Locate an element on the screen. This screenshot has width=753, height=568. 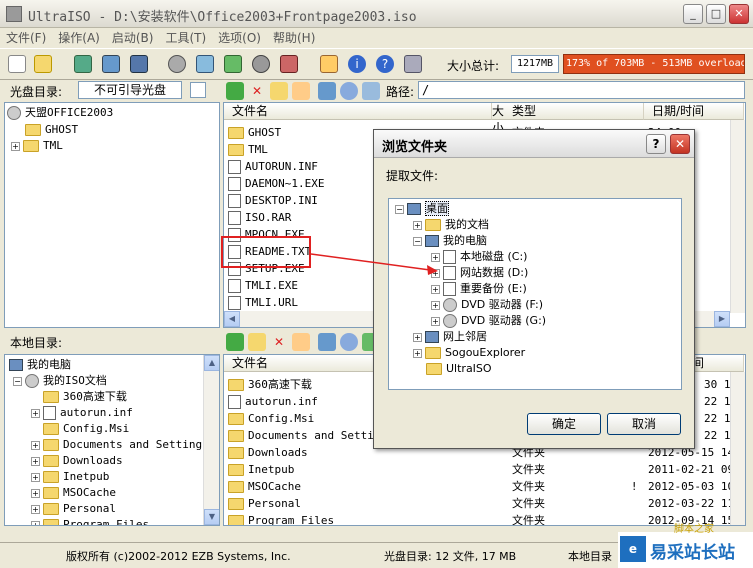
callout-arrow is located at coordinates (374, 264).